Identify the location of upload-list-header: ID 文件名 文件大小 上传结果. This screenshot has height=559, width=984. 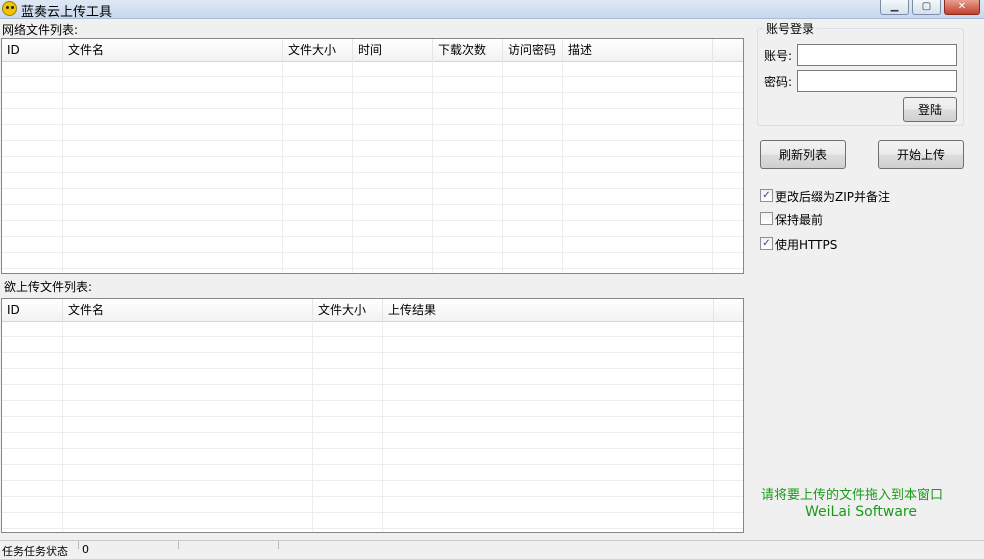
(372, 310).